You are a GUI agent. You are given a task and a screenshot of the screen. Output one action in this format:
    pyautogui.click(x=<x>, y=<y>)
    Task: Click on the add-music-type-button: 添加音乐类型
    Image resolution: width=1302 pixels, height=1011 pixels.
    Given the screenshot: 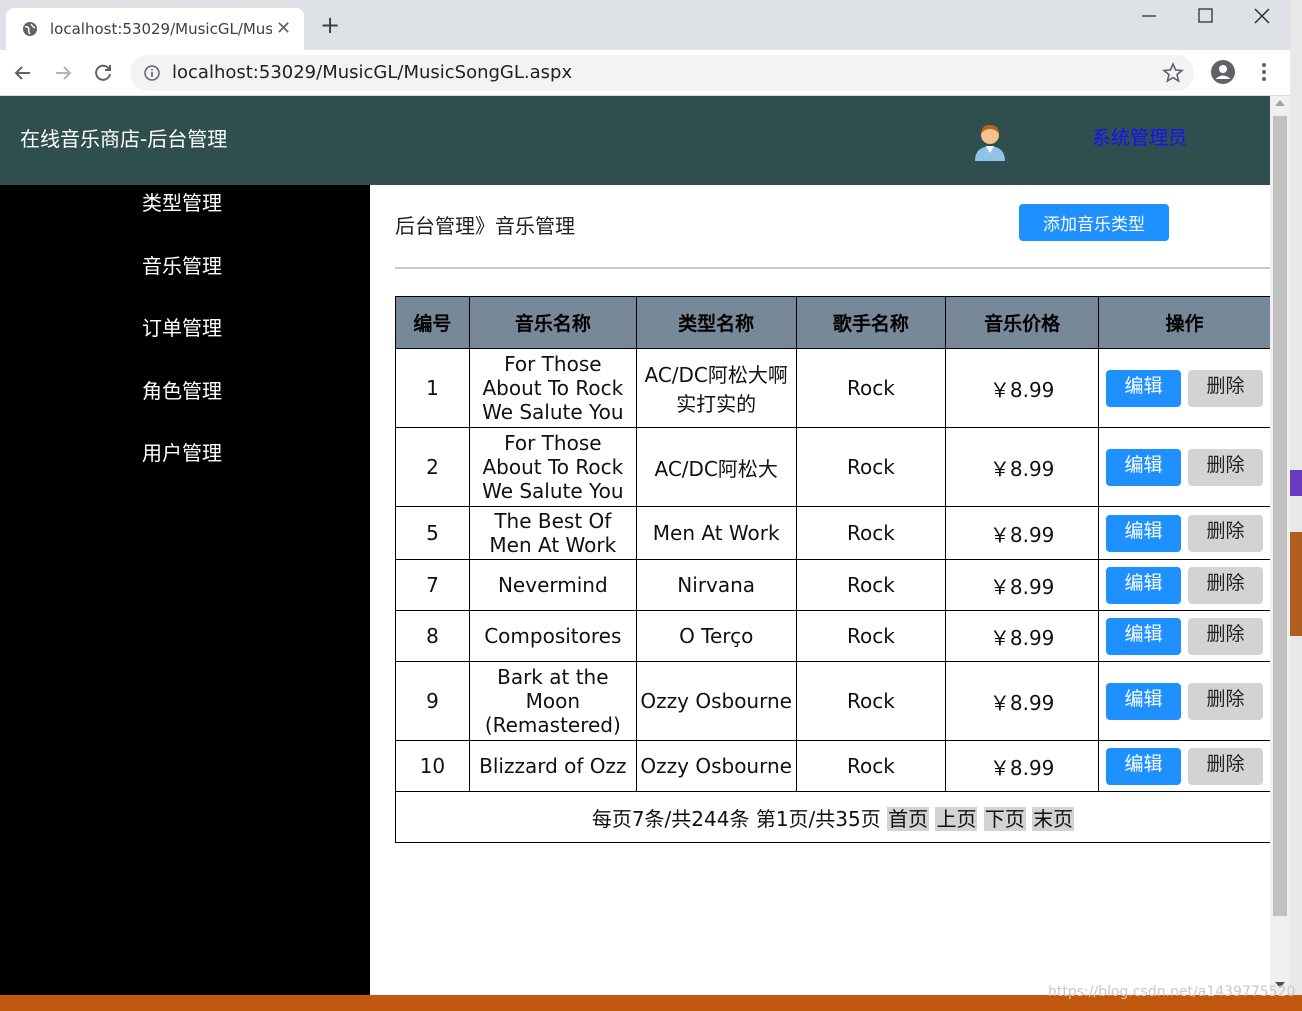 What is the action you would take?
    pyautogui.click(x=1094, y=222)
    